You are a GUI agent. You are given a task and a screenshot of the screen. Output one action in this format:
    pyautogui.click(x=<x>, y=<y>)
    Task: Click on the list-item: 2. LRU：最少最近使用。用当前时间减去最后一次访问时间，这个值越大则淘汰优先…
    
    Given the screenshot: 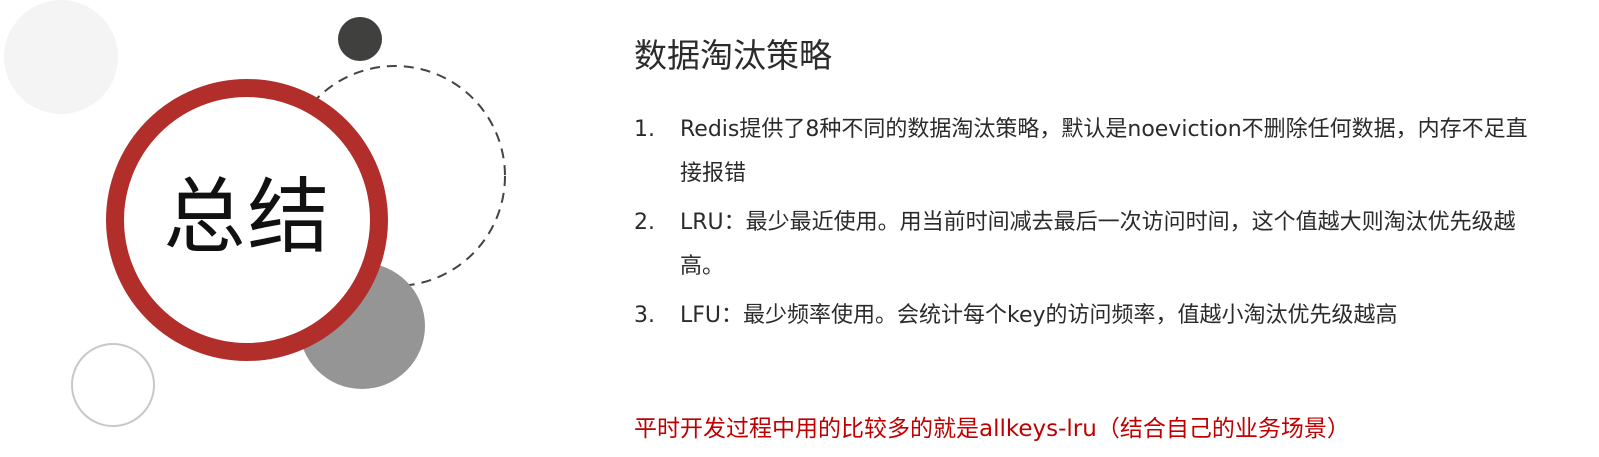 What is the action you would take?
    pyautogui.click(x=1094, y=245)
    